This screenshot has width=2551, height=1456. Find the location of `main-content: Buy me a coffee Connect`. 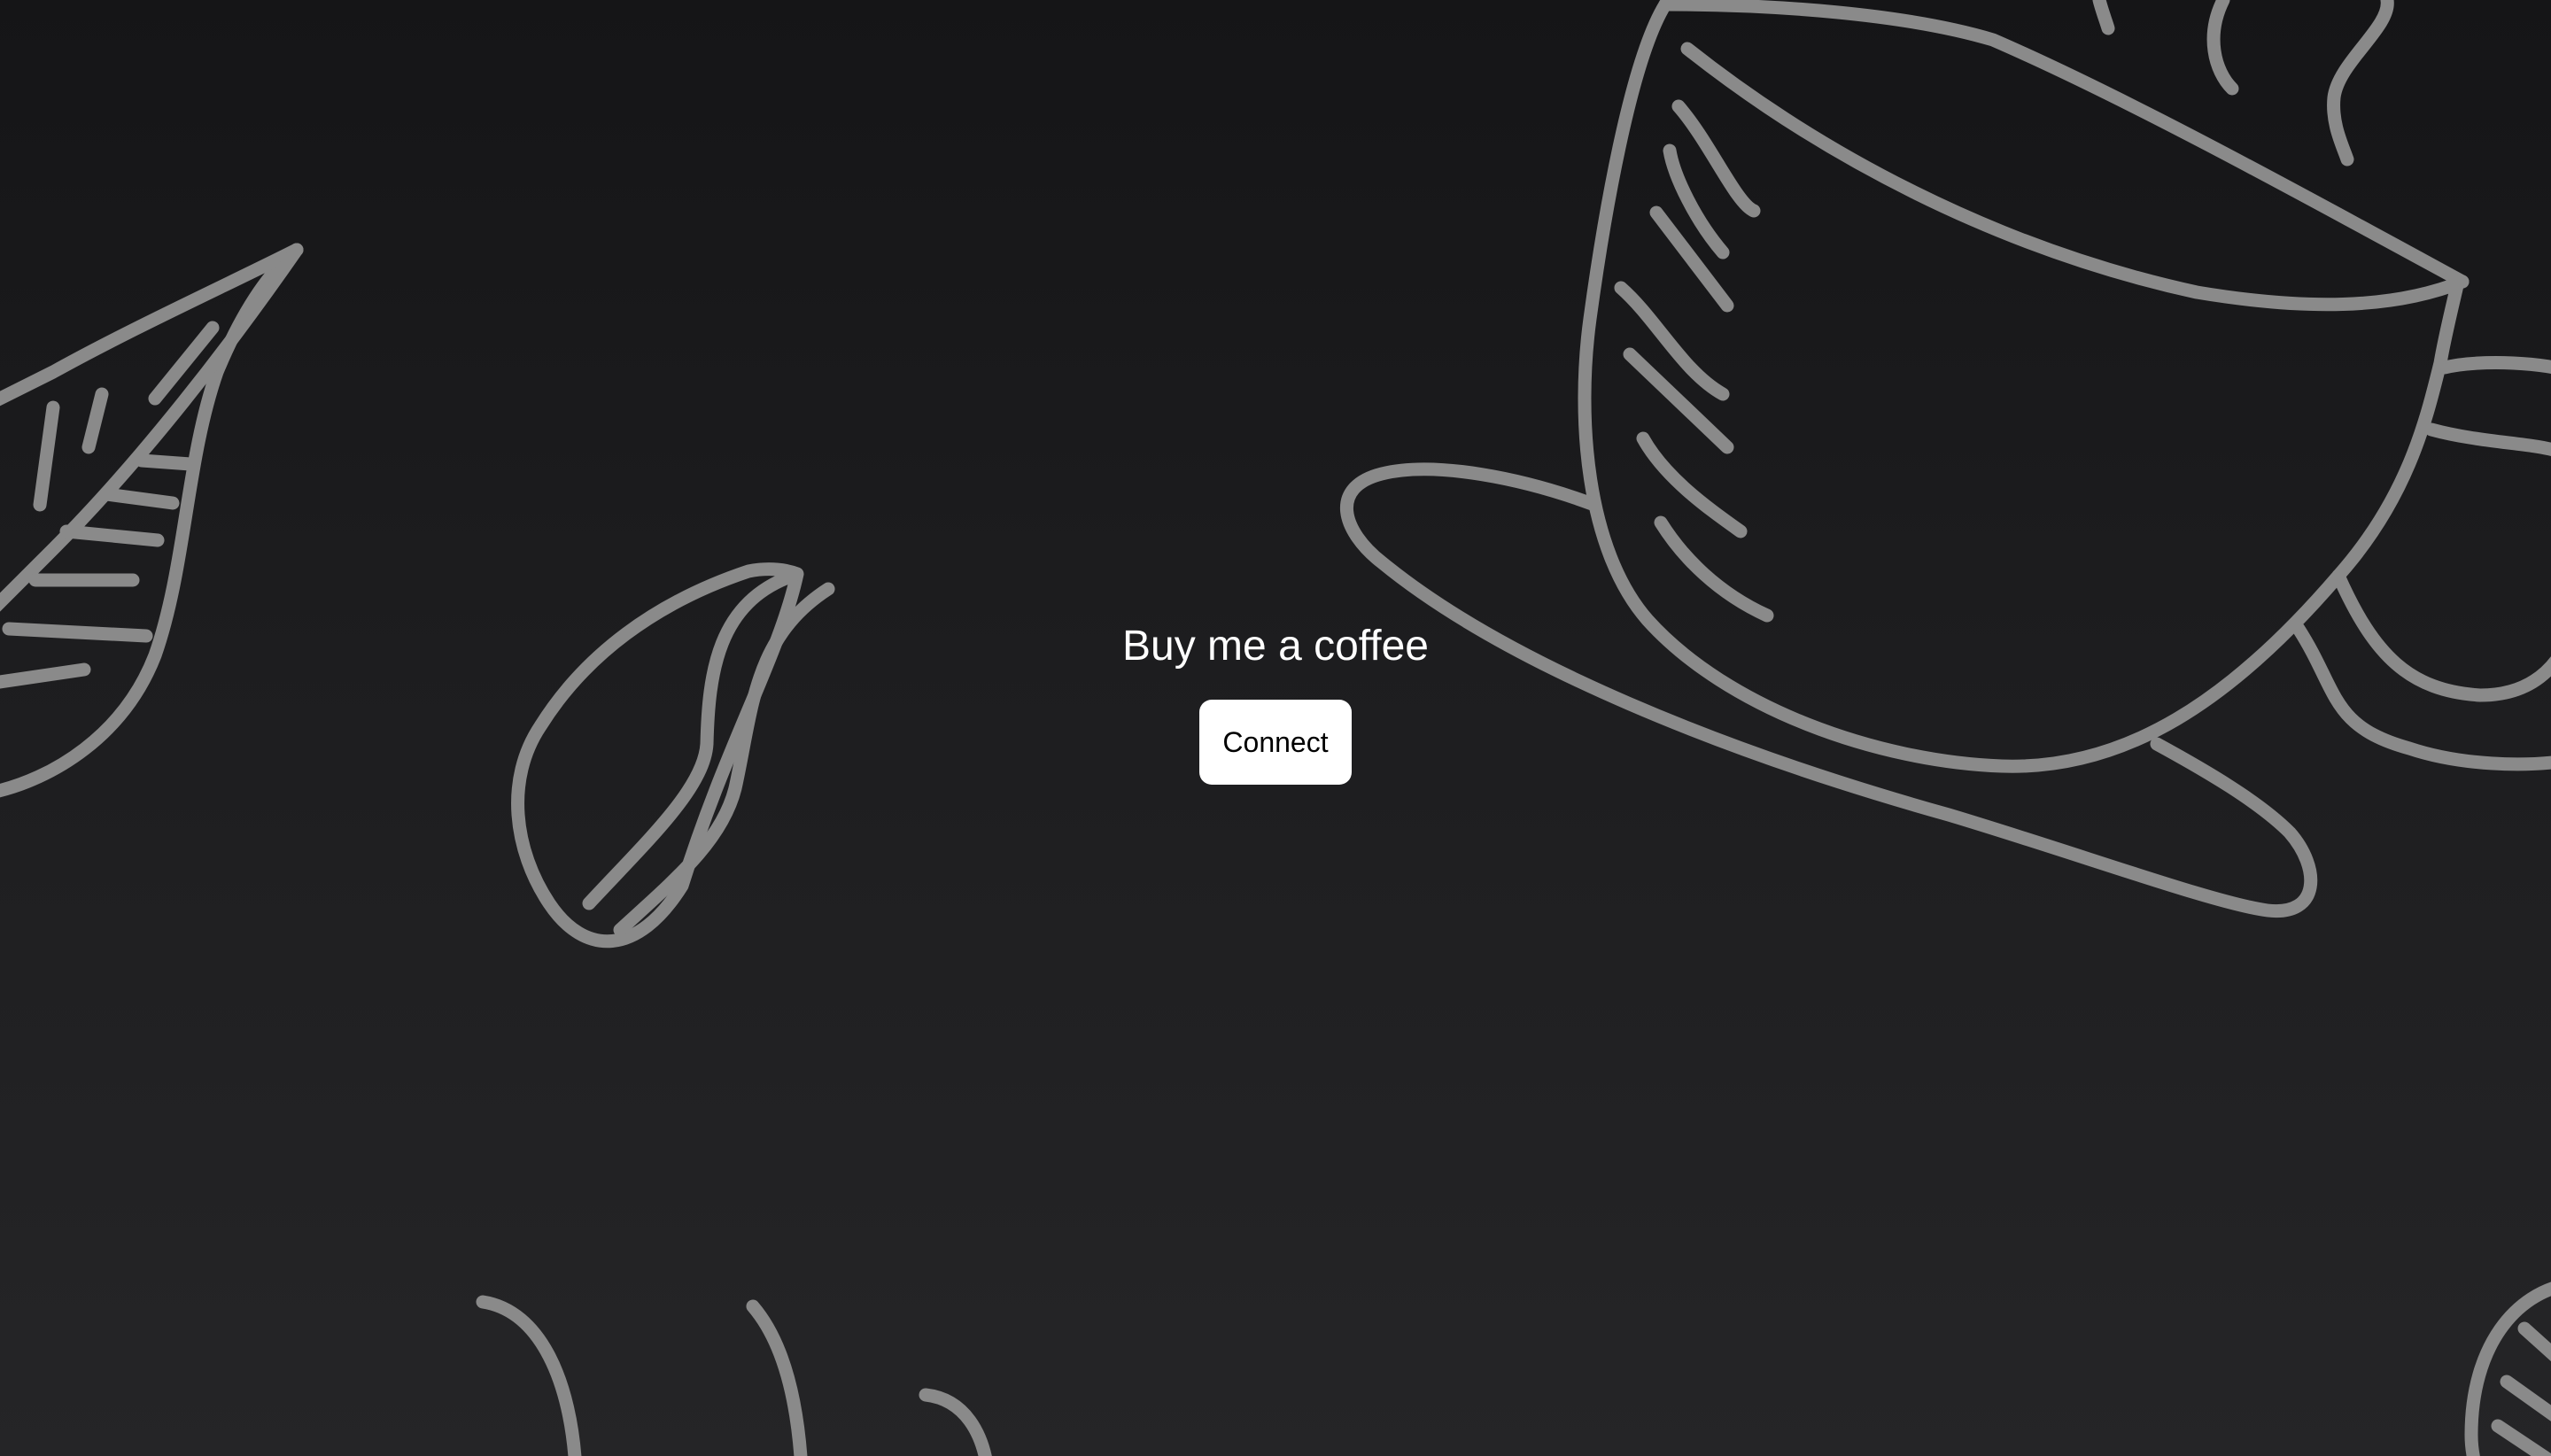

main-content: Buy me a coffee Connect is located at coordinates (1275, 702).